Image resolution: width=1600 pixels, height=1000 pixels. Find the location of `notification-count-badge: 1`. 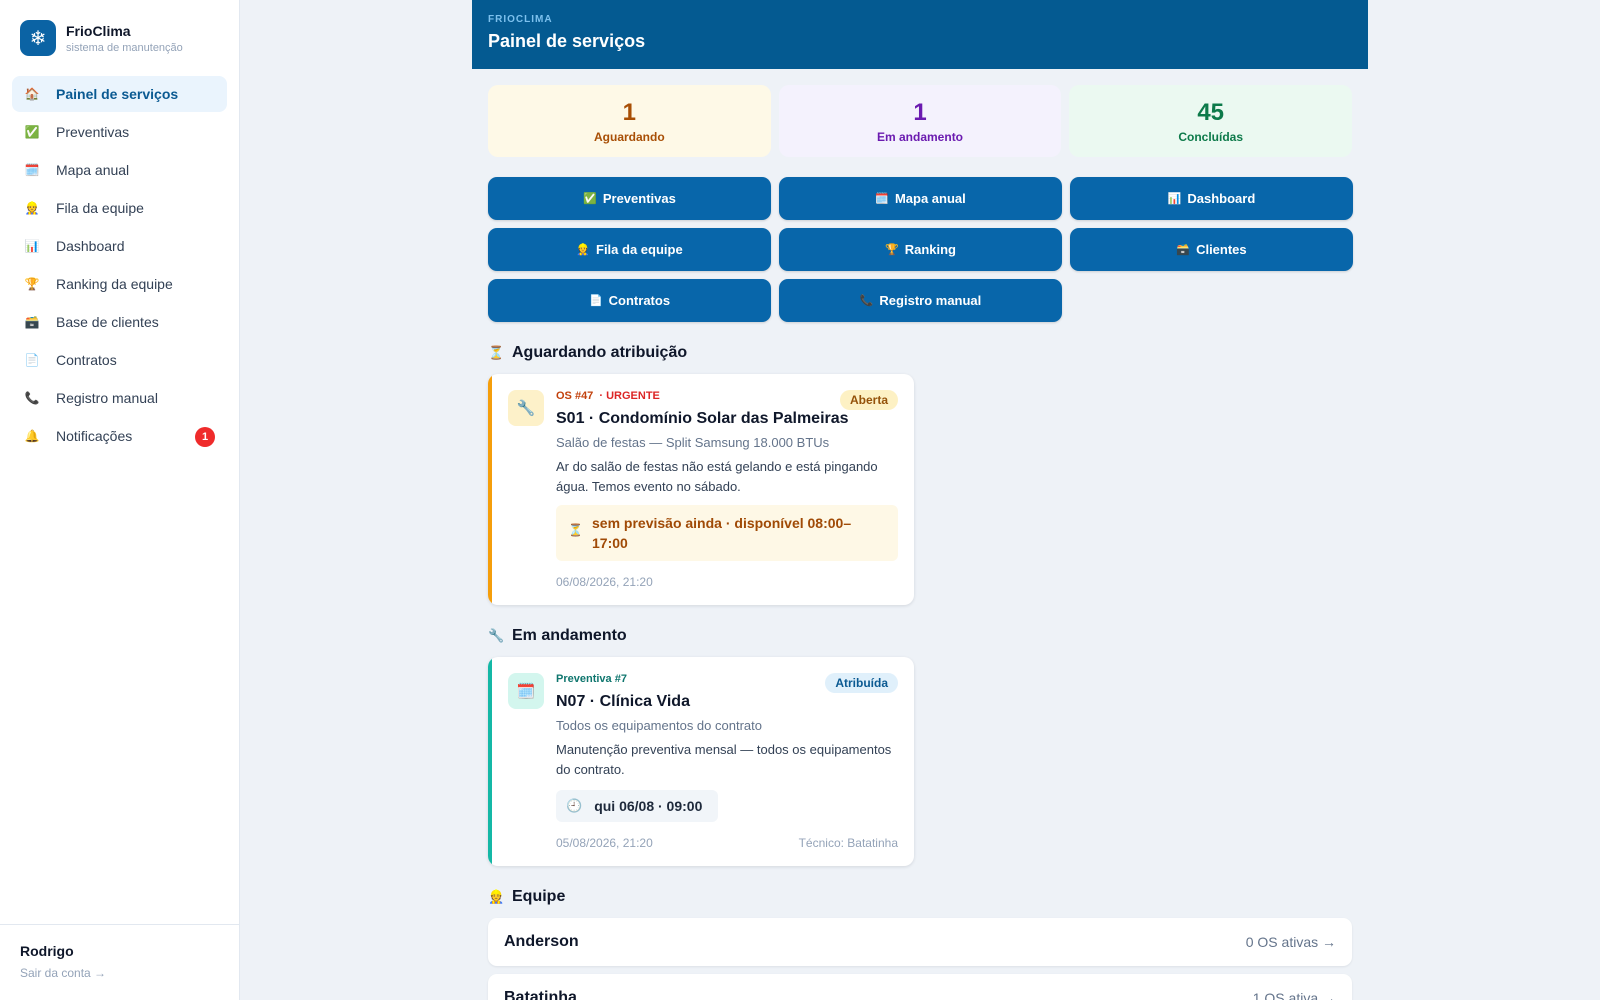

notification-count-badge: 1 is located at coordinates (205, 437).